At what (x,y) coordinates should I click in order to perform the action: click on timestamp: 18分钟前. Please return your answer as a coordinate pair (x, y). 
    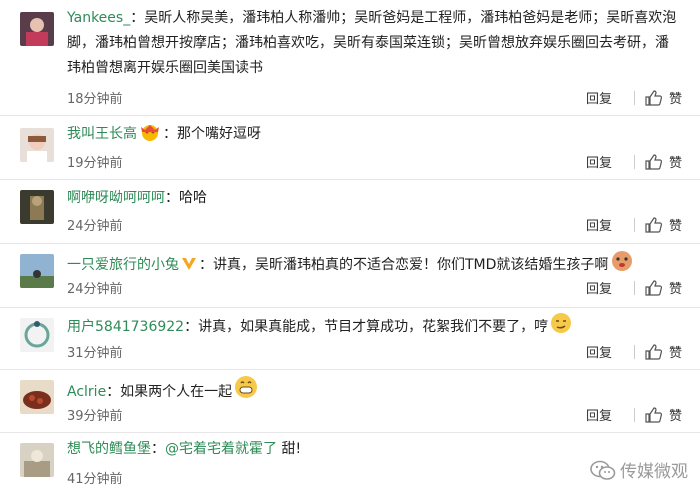
    Looking at the image, I should click on (95, 99).